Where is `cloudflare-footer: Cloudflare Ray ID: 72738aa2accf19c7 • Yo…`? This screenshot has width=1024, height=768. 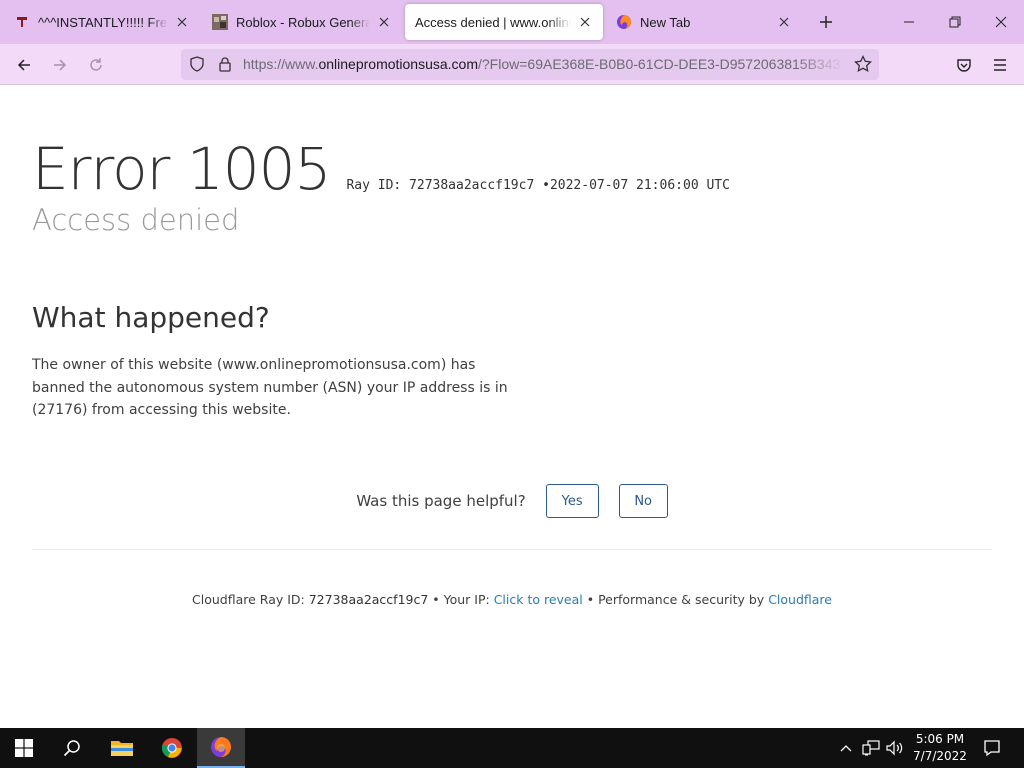 cloudflare-footer: Cloudflare Ray ID: 72738aa2accf19c7 • Yo… is located at coordinates (512, 599).